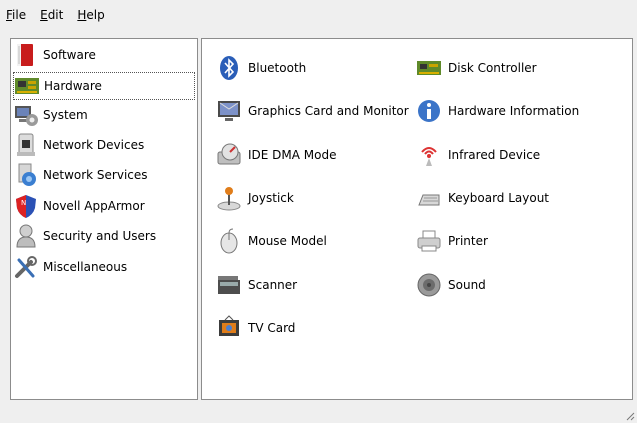 The image size is (637, 423). I want to click on module-ide-dma-mode: IDE DMA Mode, so click(276, 155).